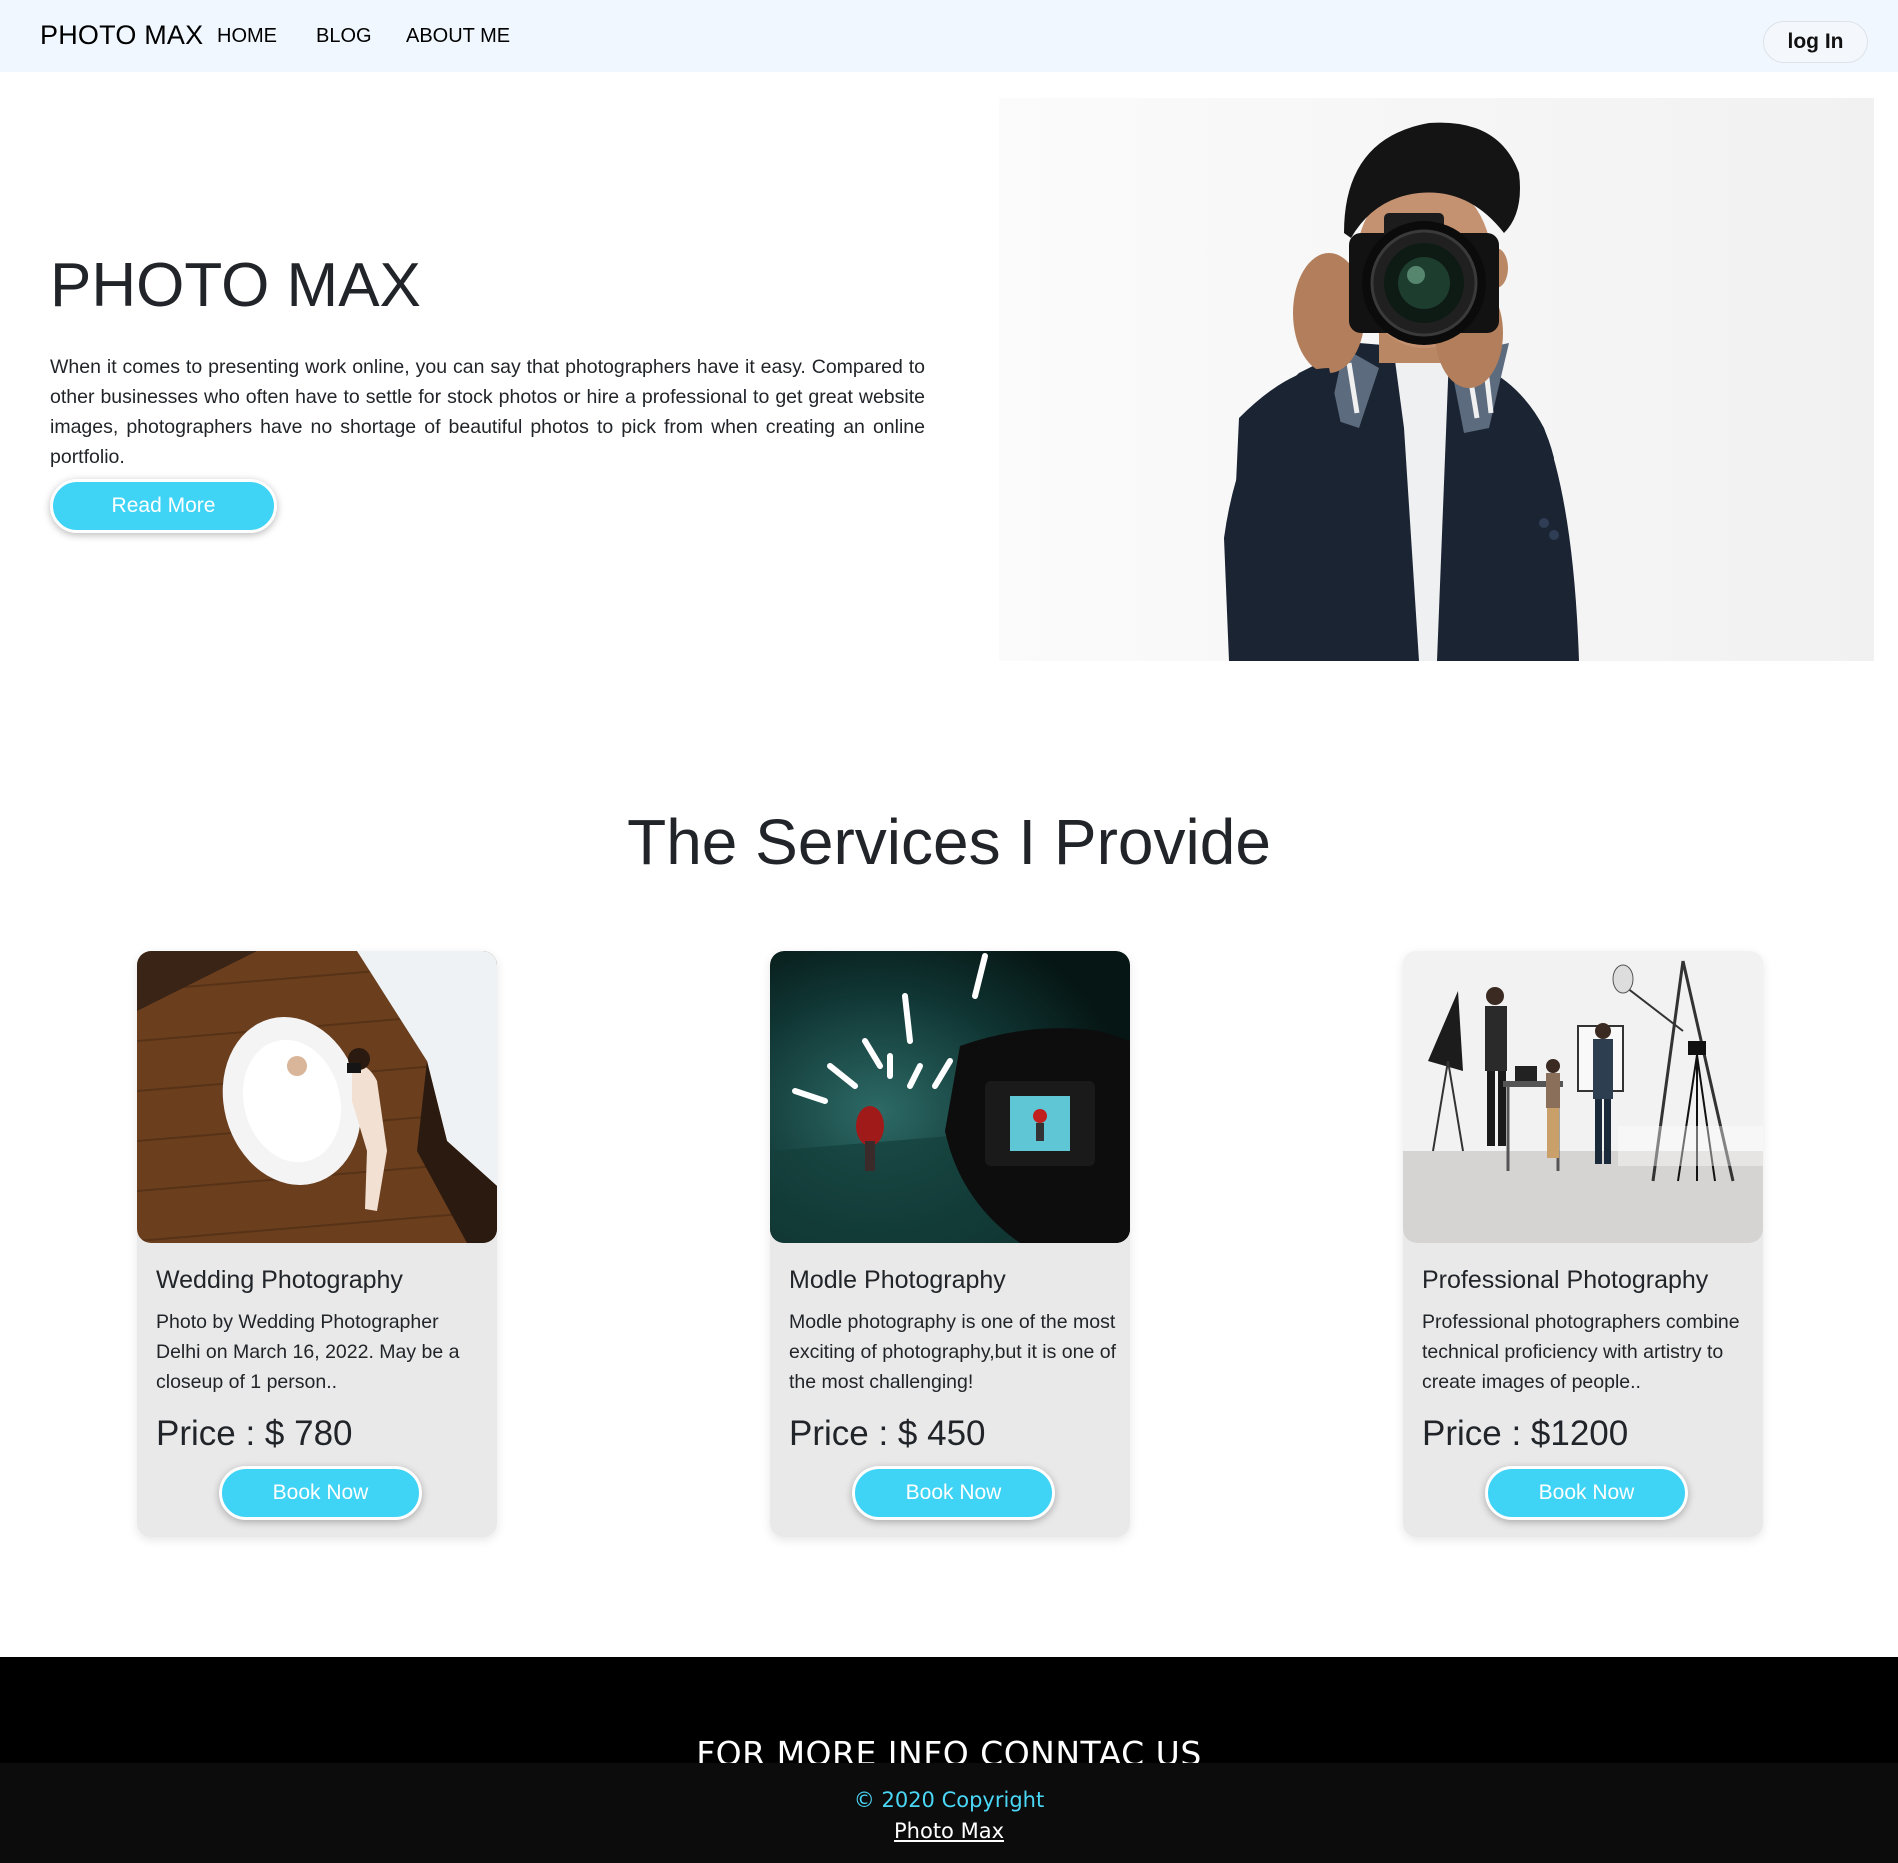 The width and height of the screenshot is (1898, 1863). I want to click on footer-bottom-bar: © 2020 Copyright Photo Max, so click(949, 1813).